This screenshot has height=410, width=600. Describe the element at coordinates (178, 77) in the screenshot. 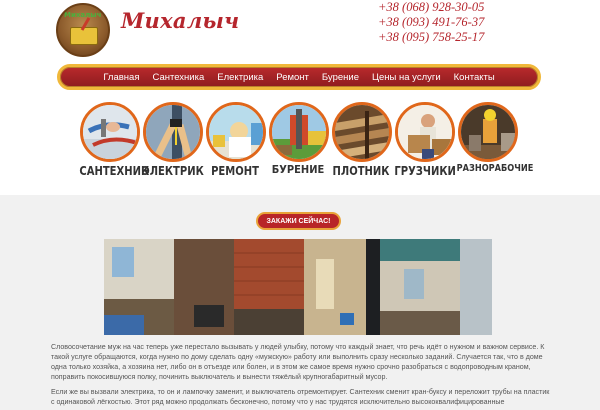

I see `nav-item-plumbing: Сантехника` at that location.